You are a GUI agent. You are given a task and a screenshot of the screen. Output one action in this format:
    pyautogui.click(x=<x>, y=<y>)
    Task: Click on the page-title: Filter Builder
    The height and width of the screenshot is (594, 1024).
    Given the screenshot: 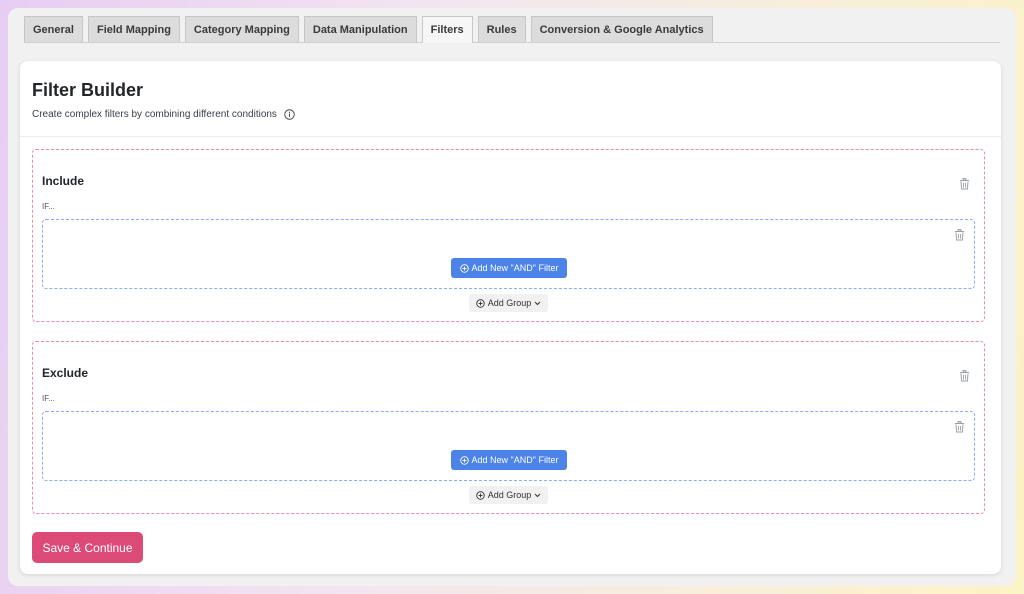 What is the action you would take?
    pyautogui.click(x=88, y=90)
    